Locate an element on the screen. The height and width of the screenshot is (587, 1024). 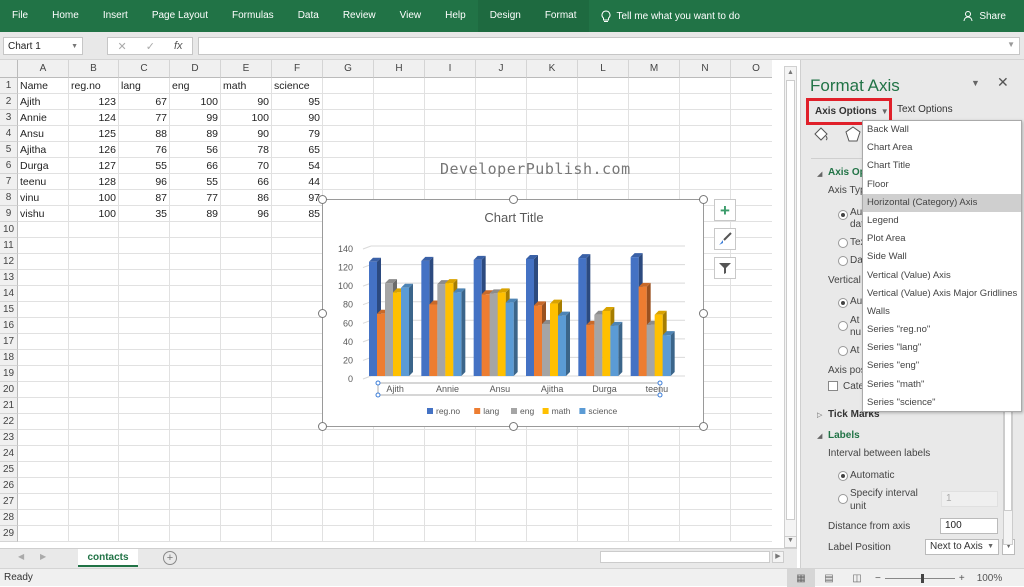
cell-A8: vinu is located at coordinates (43, 198).